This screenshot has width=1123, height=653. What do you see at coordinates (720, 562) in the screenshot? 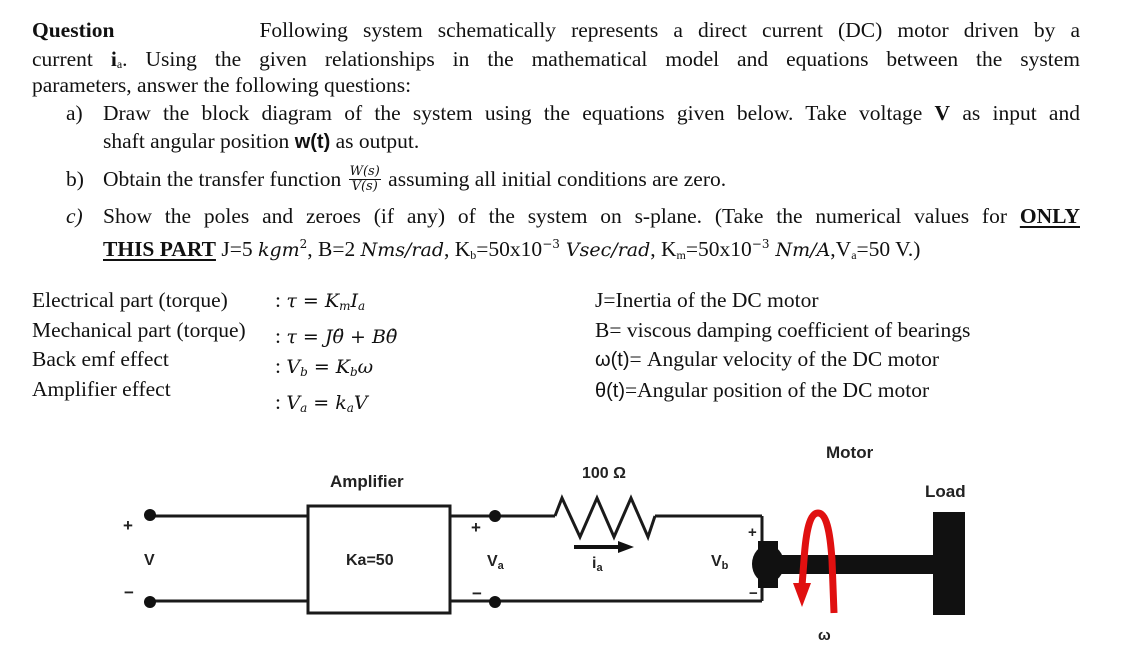
I see `vb-label: Vb` at bounding box center [720, 562].